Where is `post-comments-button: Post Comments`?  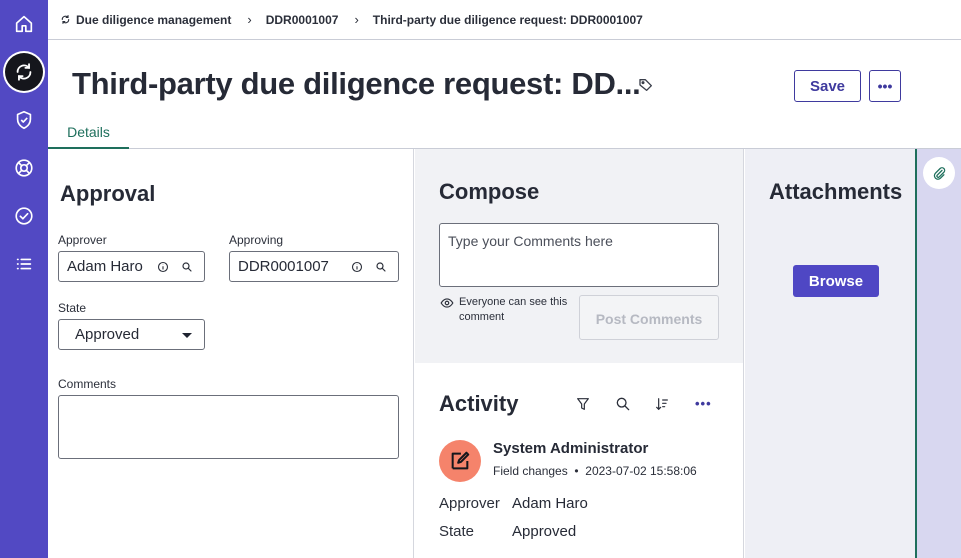
post-comments-button: Post Comments is located at coordinates (649, 317).